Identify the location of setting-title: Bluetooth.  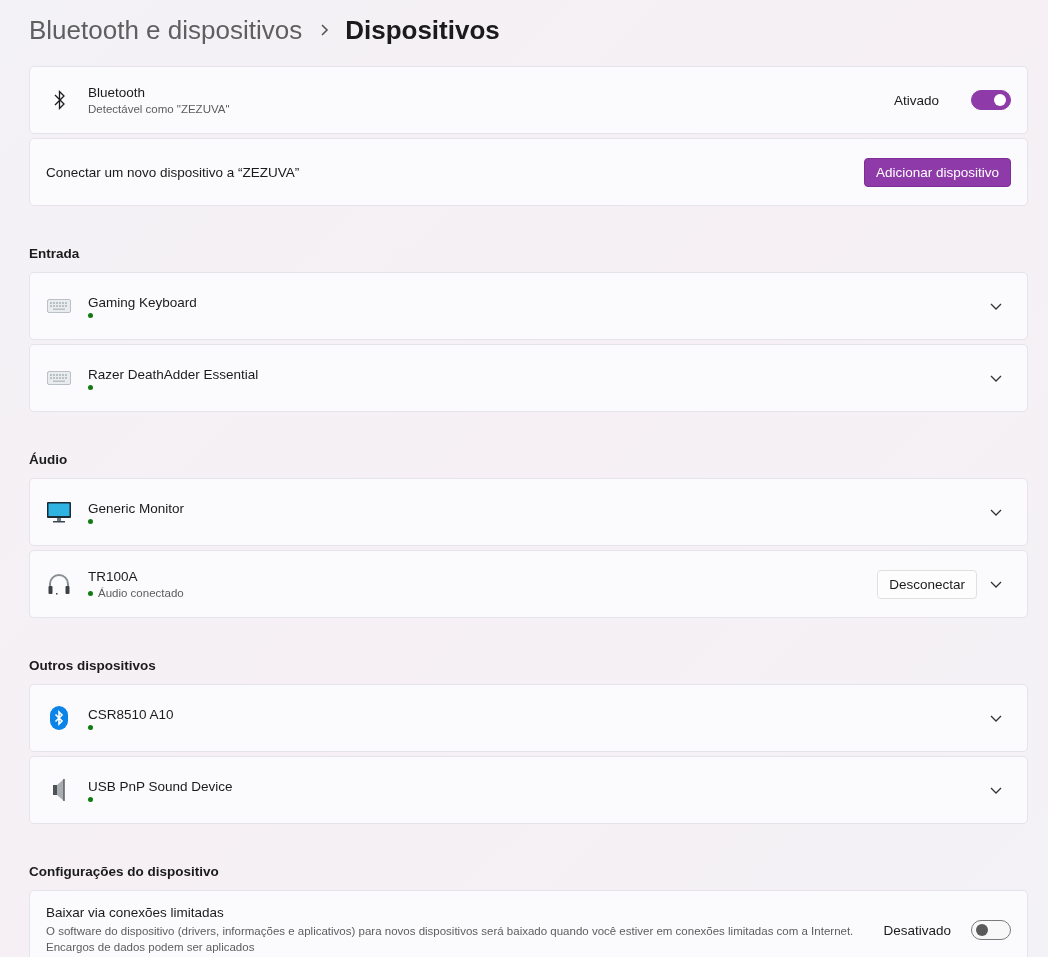
(117, 92).